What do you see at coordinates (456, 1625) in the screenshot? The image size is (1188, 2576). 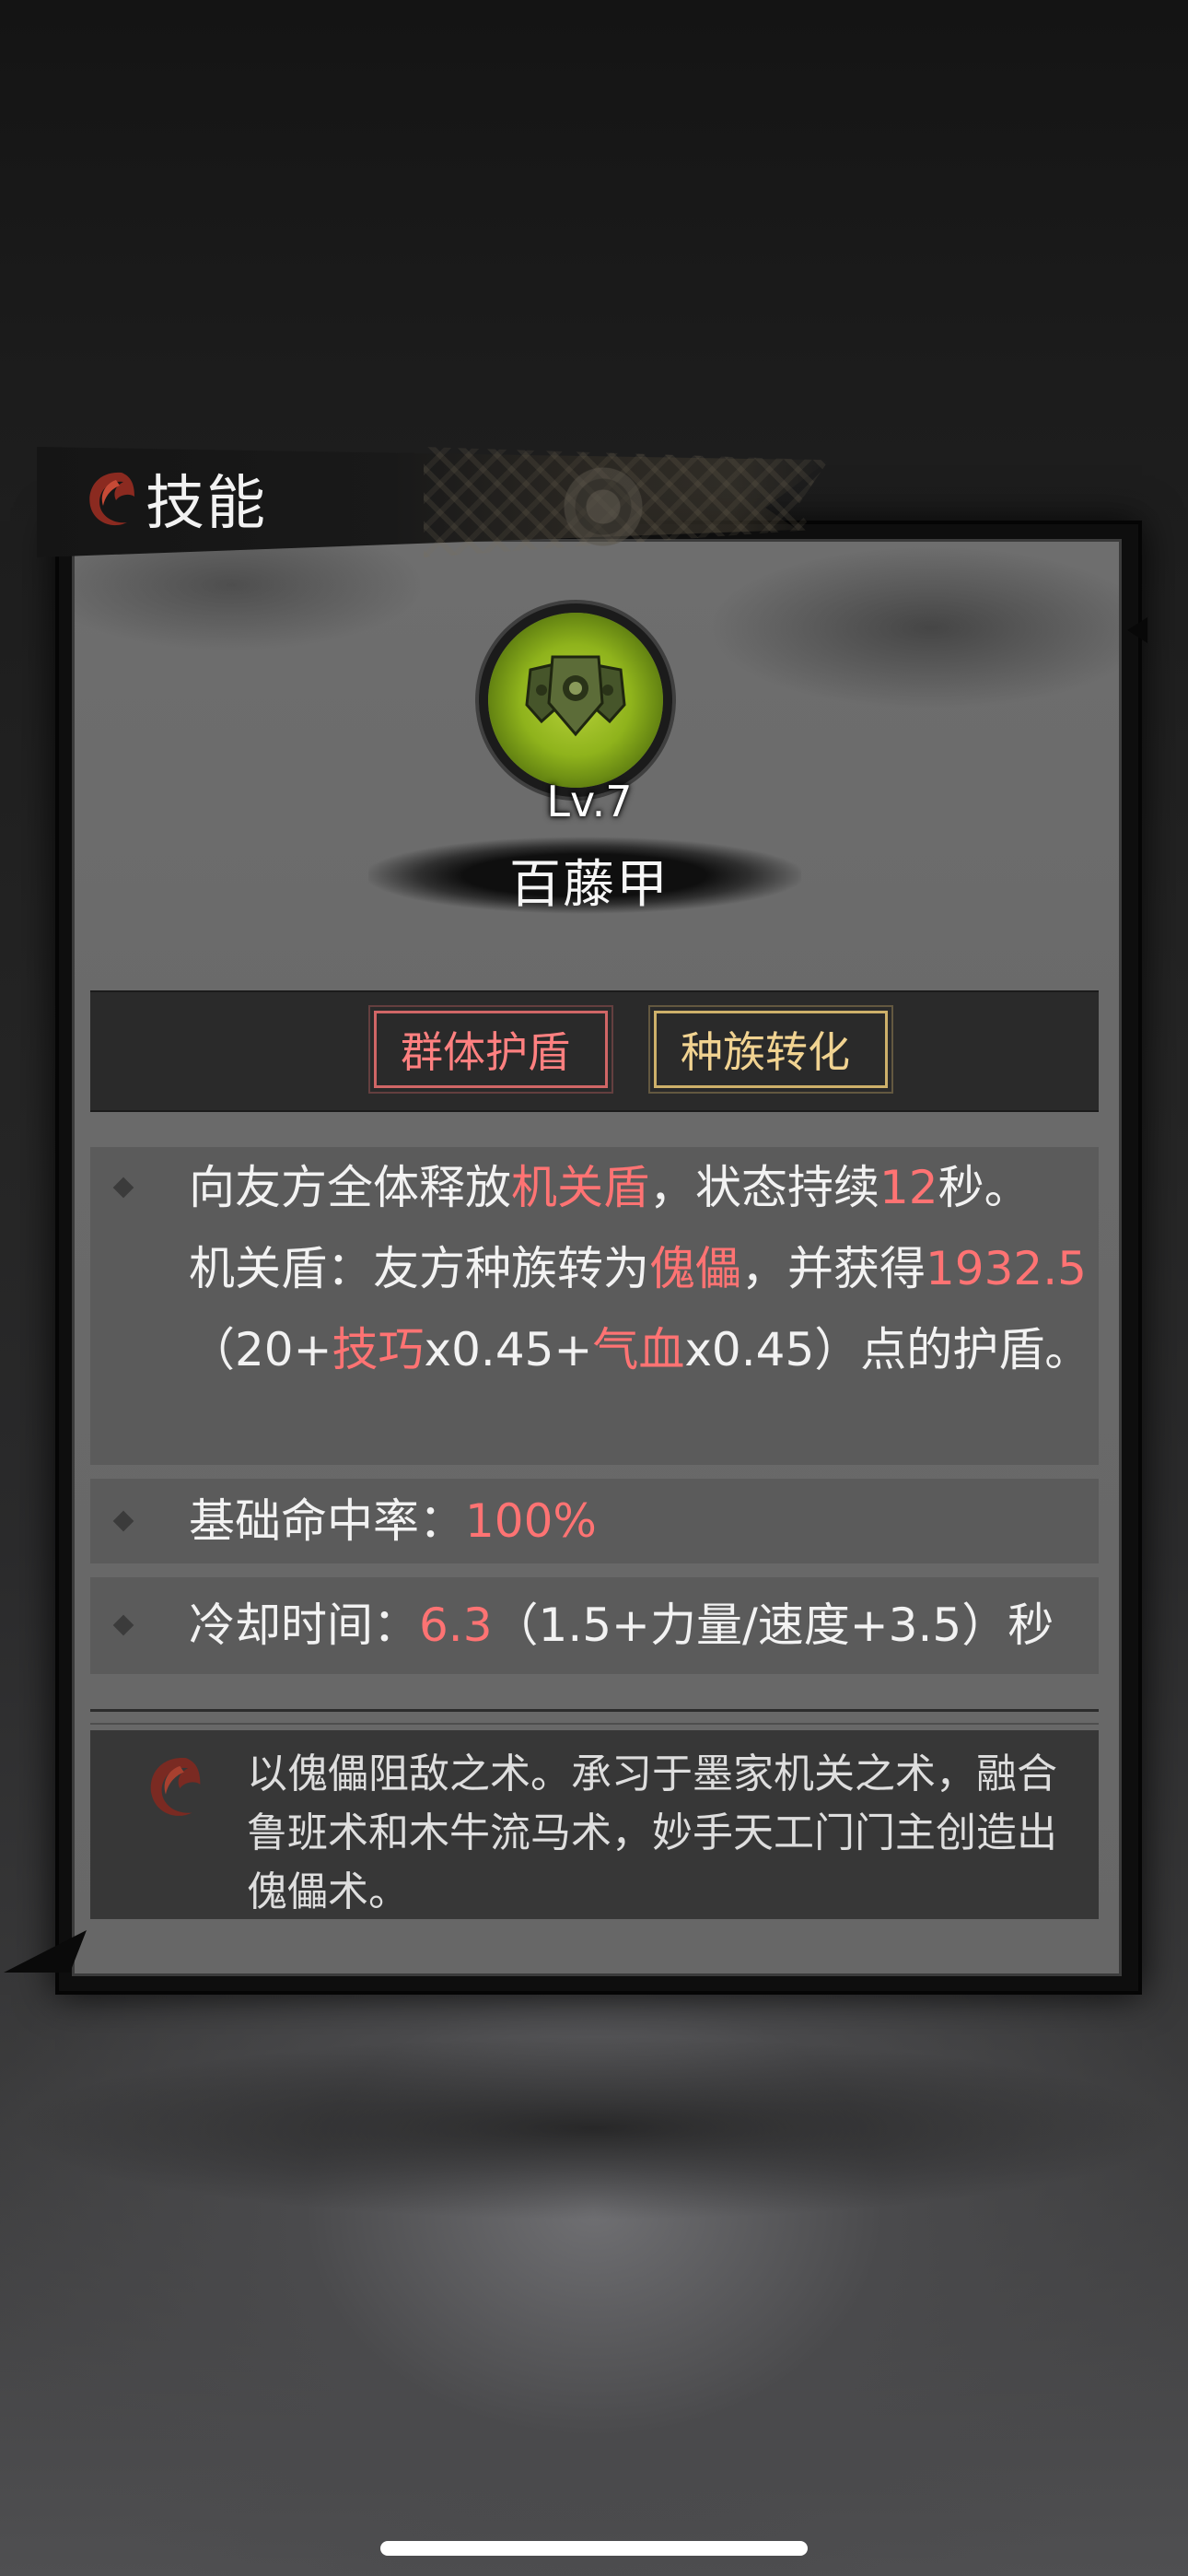 I see `cooldown-value: 6.3` at bounding box center [456, 1625].